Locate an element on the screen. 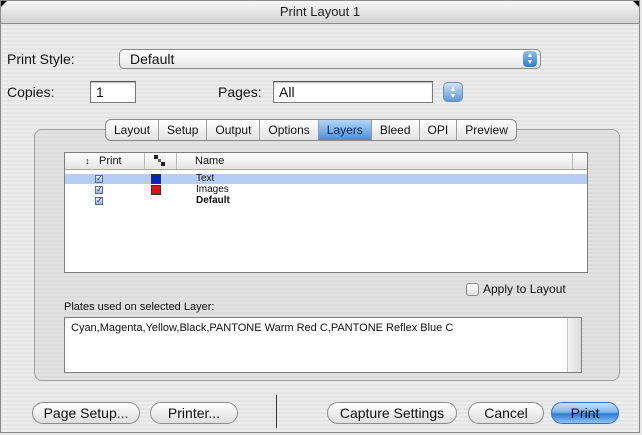  print-column-label: Print is located at coordinates (110, 161).